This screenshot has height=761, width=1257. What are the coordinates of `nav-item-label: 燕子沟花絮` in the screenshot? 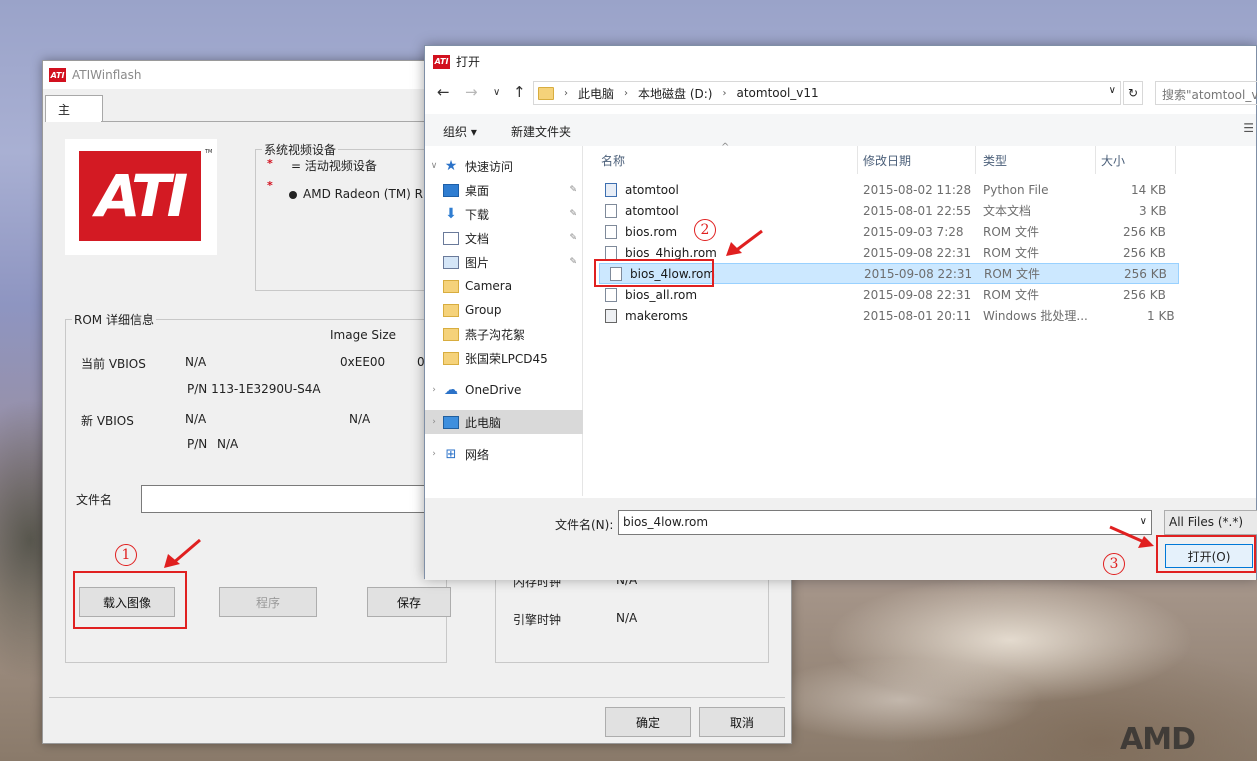 It's located at (495, 334).